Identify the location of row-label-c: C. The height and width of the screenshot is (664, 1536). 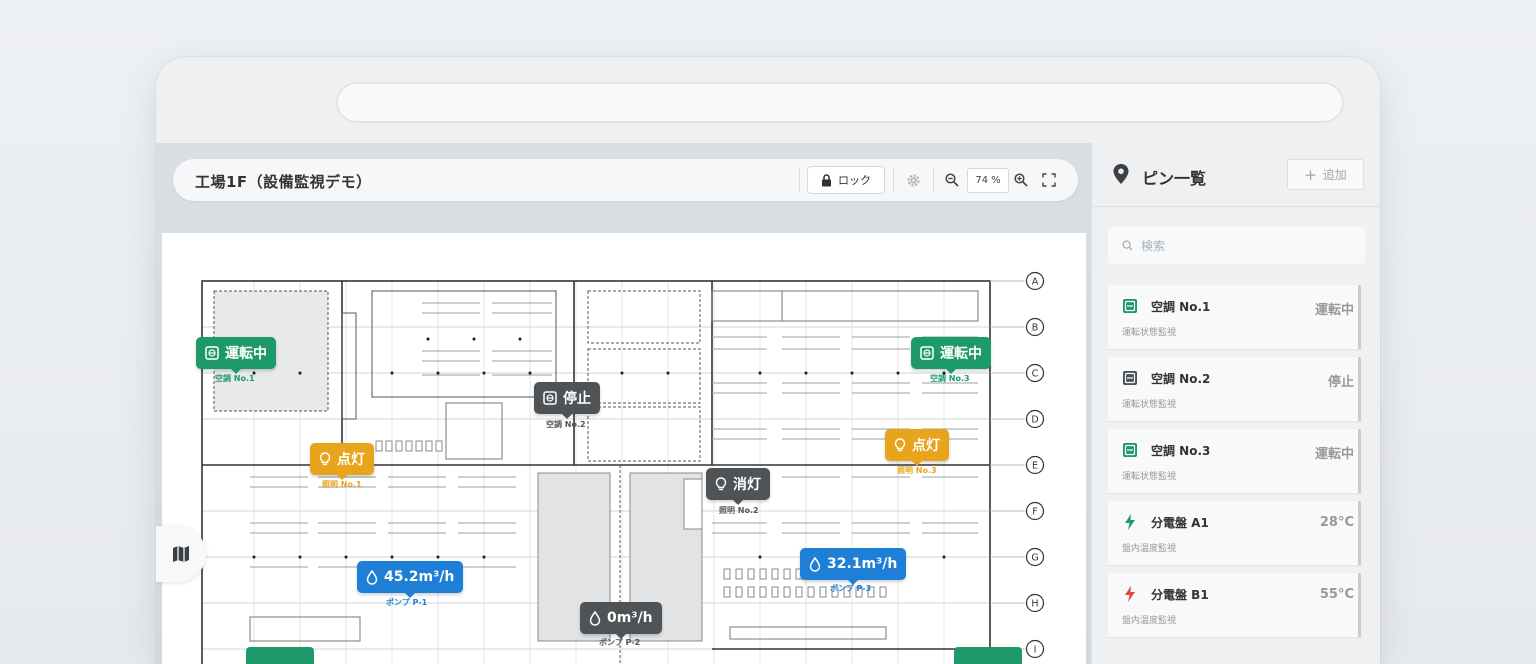
(1035, 374).